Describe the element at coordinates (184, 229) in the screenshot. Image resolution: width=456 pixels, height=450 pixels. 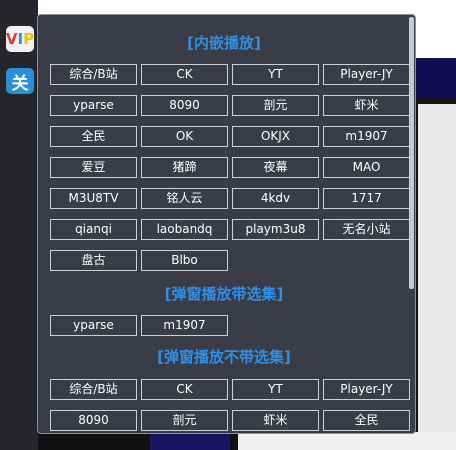
I see `source-button: laobandq` at that location.